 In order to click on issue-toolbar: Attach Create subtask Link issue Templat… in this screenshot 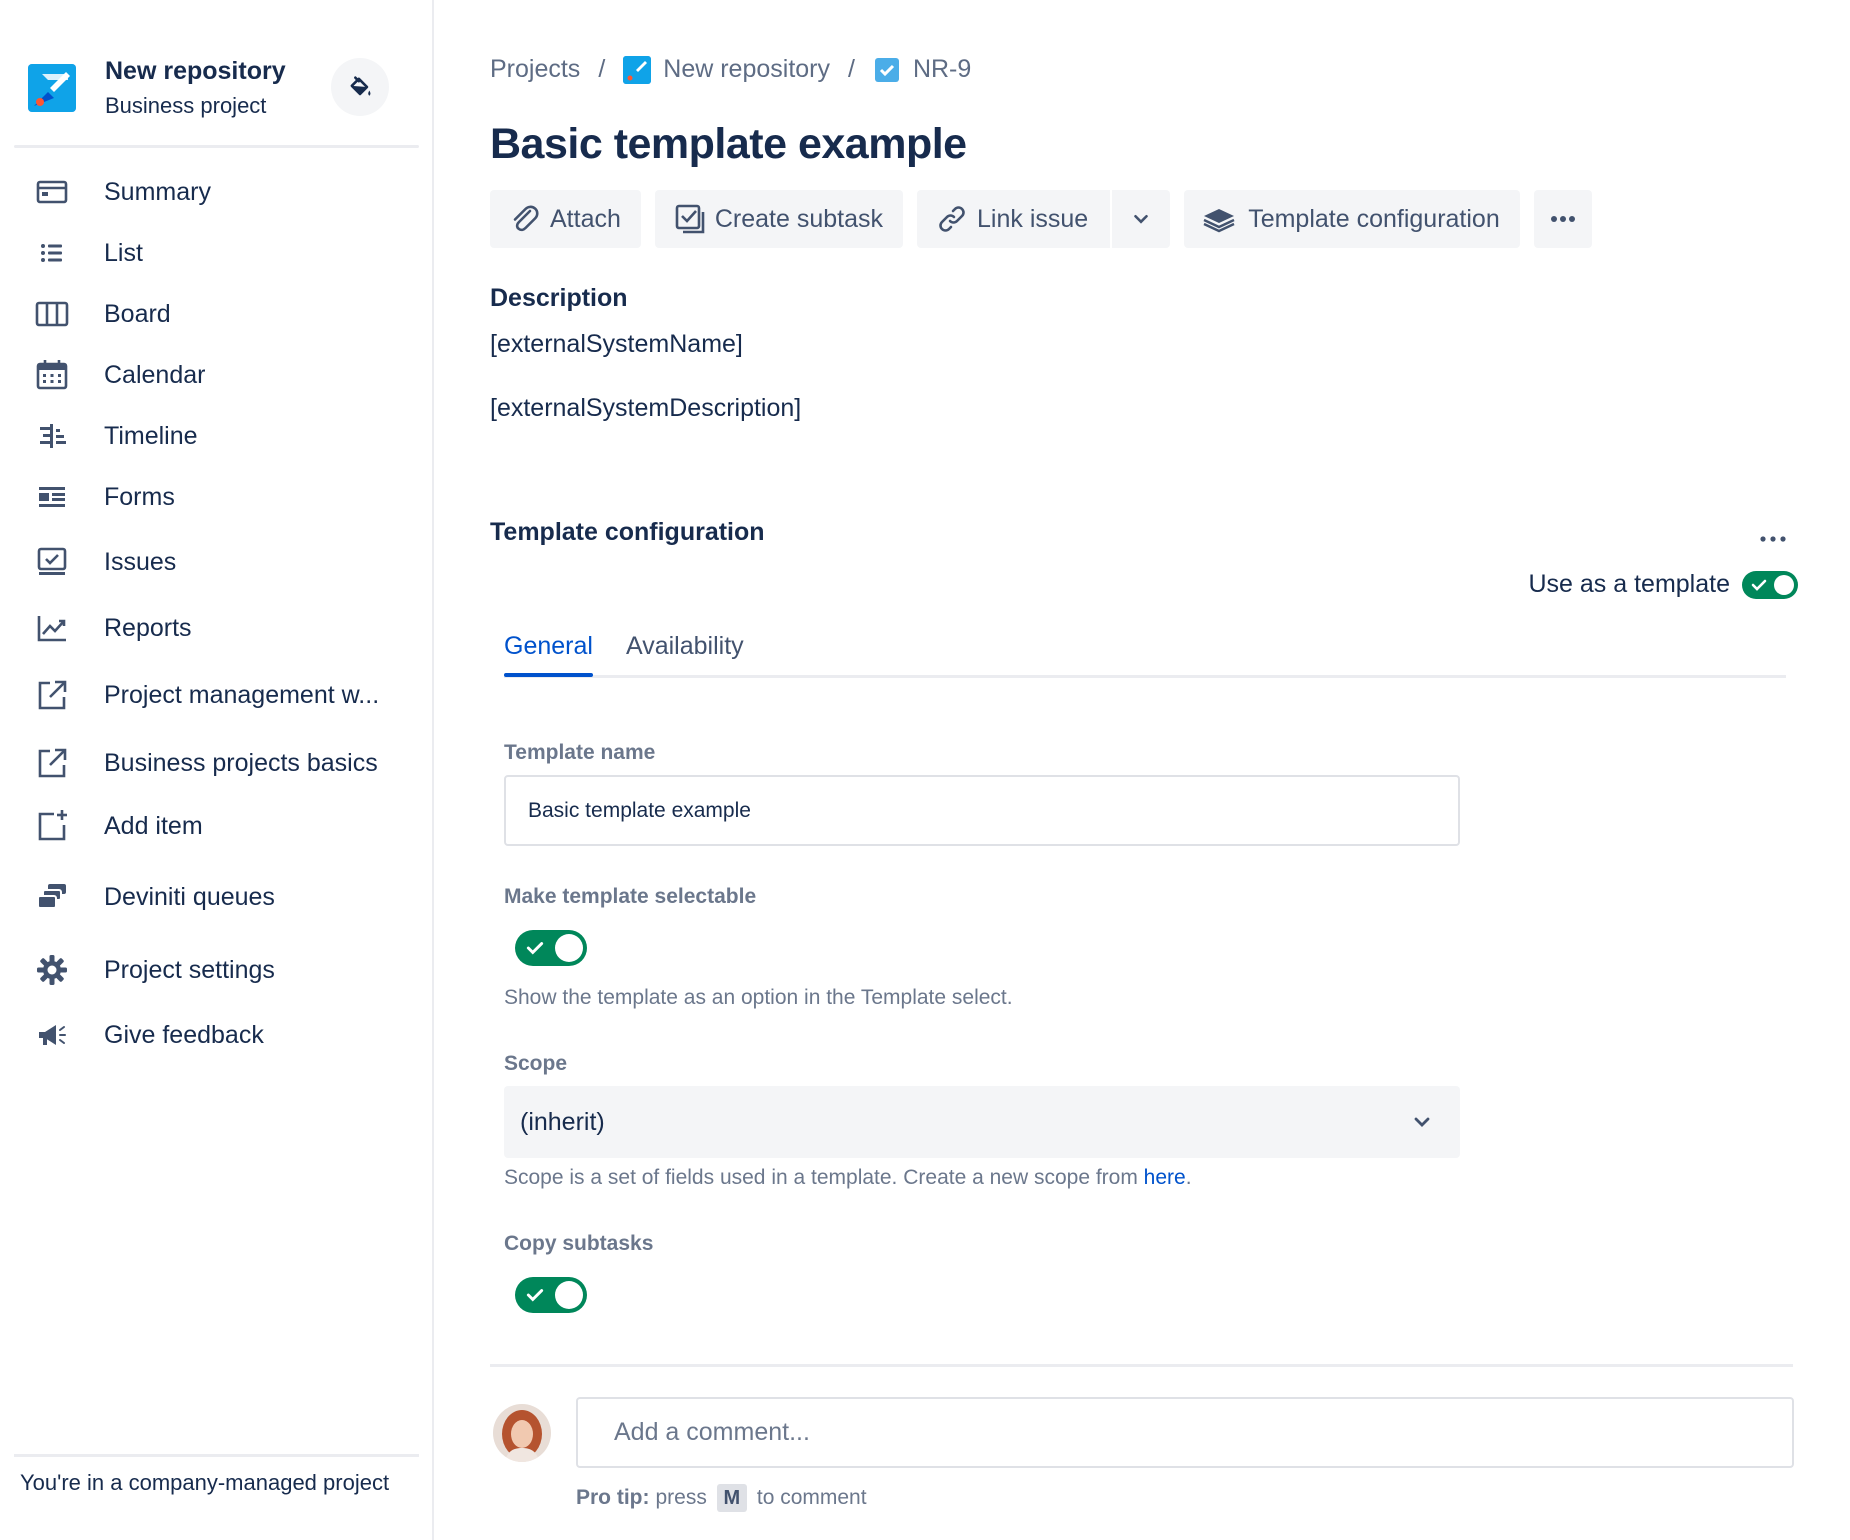, I will do `click(1041, 219)`.